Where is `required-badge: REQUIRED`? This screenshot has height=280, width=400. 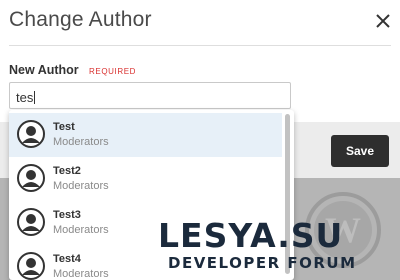
required-badge: REQUIRED is located at coordinates (113, 71).